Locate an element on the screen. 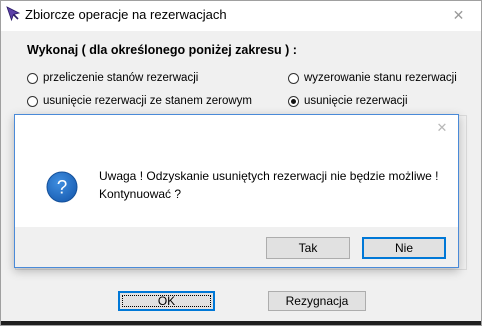 This screenshot has height=326, width=482. ok-button-label: OK is located at coordinates (166, 301).